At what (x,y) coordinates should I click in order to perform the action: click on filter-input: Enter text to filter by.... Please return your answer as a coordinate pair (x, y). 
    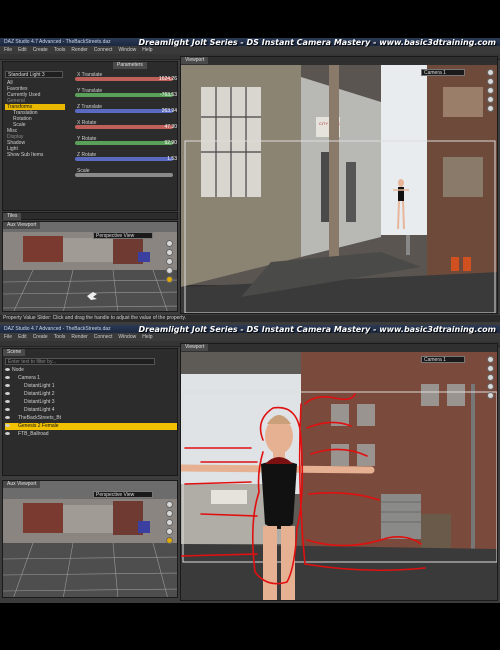
    Looking at the image, I should click on (80, 361).